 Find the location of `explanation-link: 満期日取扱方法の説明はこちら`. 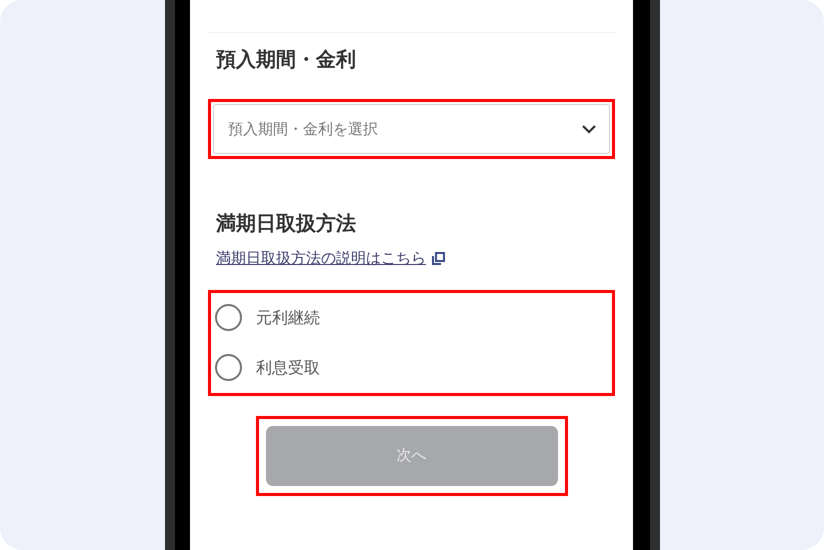

explanation-link: 満期日取扱方法の説明はこちら is located at coordinates (321, 258).